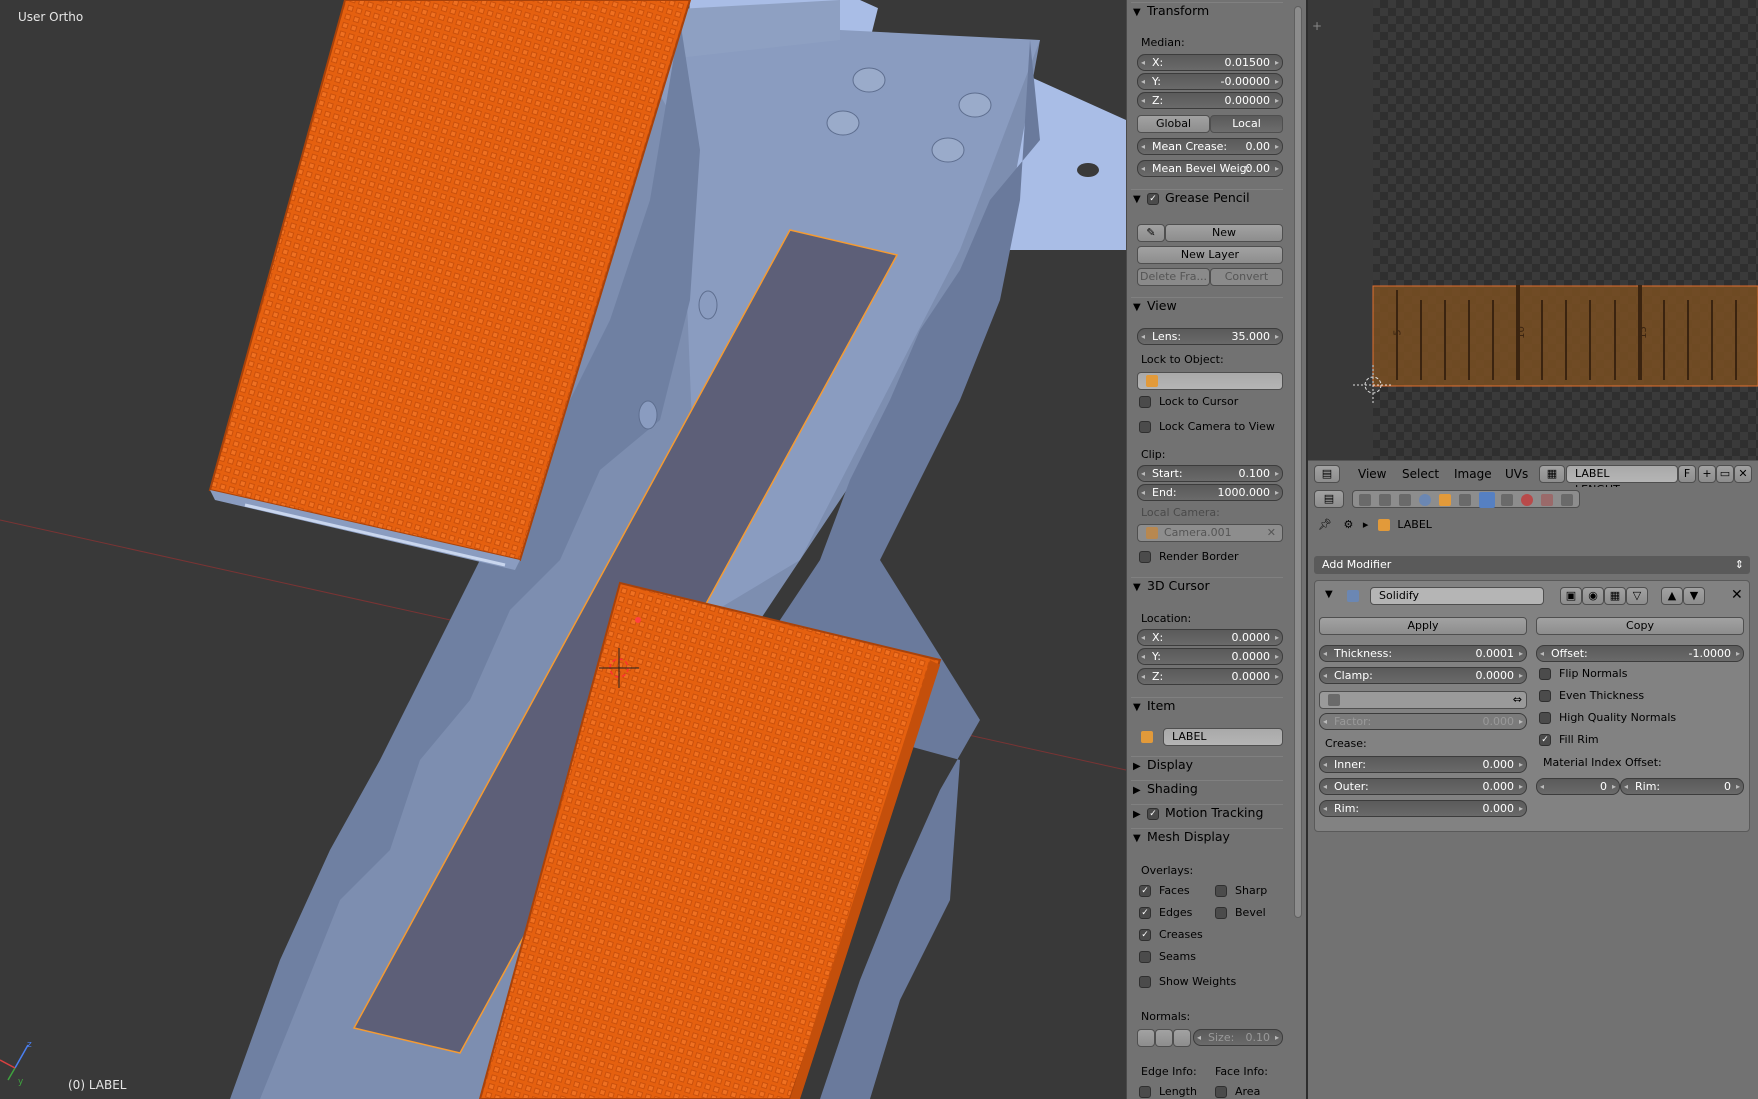  I want to click on properties-editor-type-icon: ▤, so click(1329, 499).